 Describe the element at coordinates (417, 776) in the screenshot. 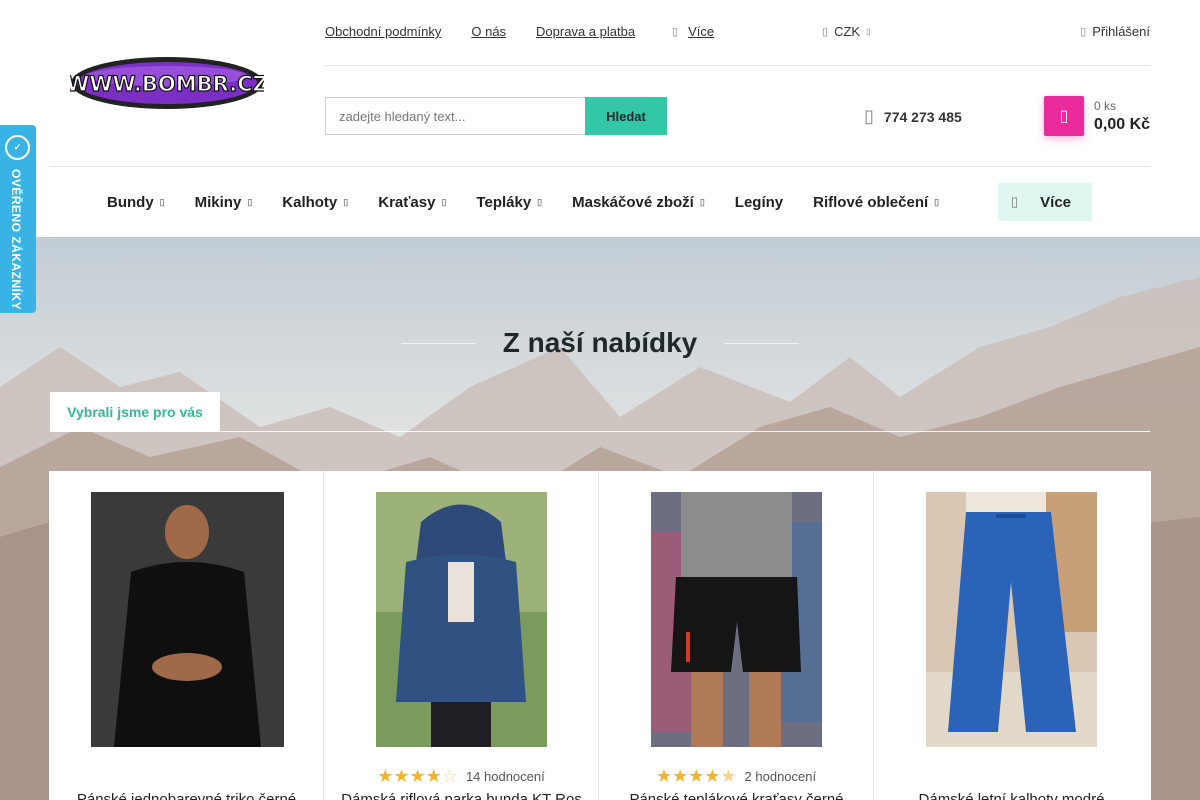

I see `rating-stars: ★★★★☆` at that location.